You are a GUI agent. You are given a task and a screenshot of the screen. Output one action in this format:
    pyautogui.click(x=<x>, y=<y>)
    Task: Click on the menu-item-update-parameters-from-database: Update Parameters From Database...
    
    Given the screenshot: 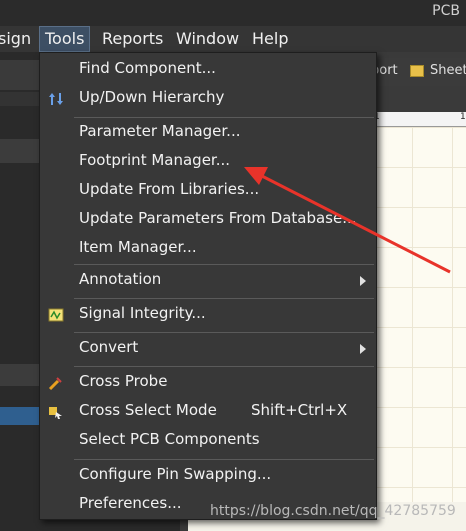 What is the action you would take?
    pyautogui.click(x=208, y=220)
    